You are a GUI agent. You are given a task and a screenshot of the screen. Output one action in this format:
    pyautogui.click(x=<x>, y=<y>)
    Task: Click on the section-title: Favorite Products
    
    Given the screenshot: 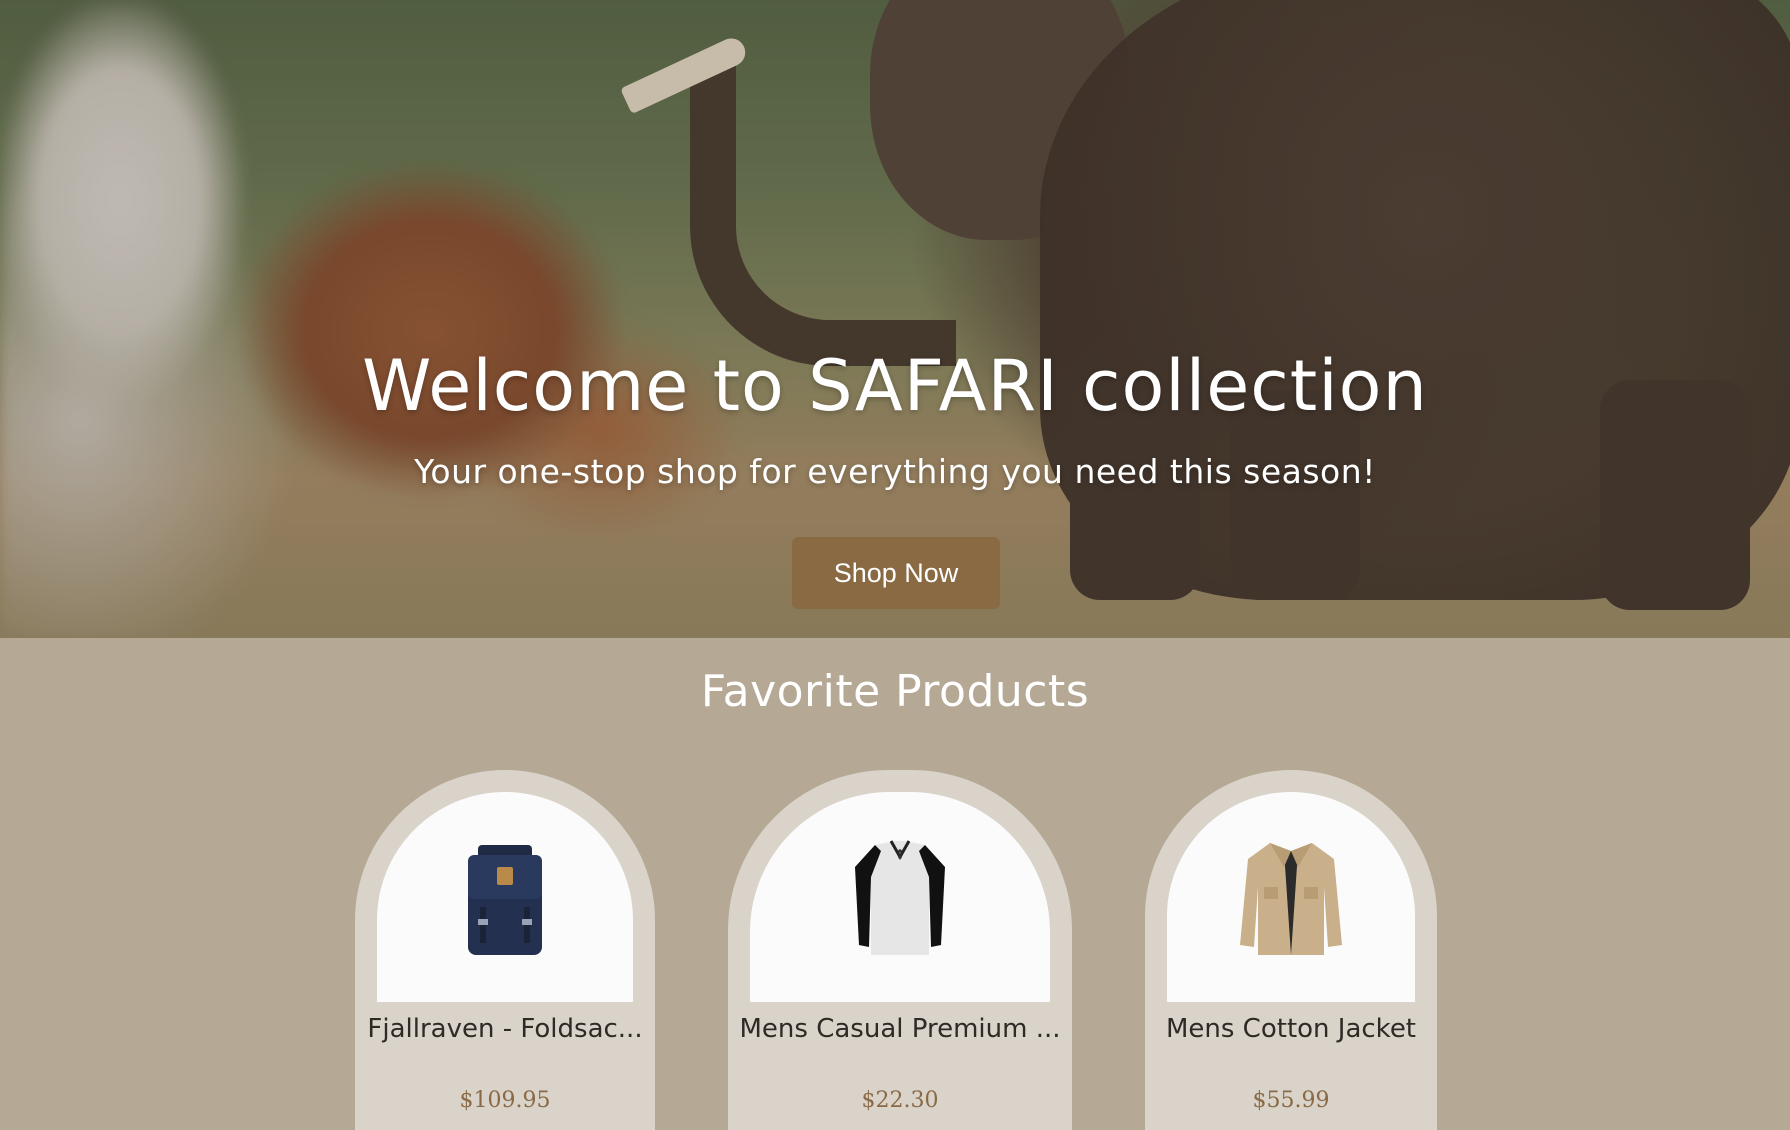 What is the action you would take?
    pyautogui.click(x=895, y=691)
    